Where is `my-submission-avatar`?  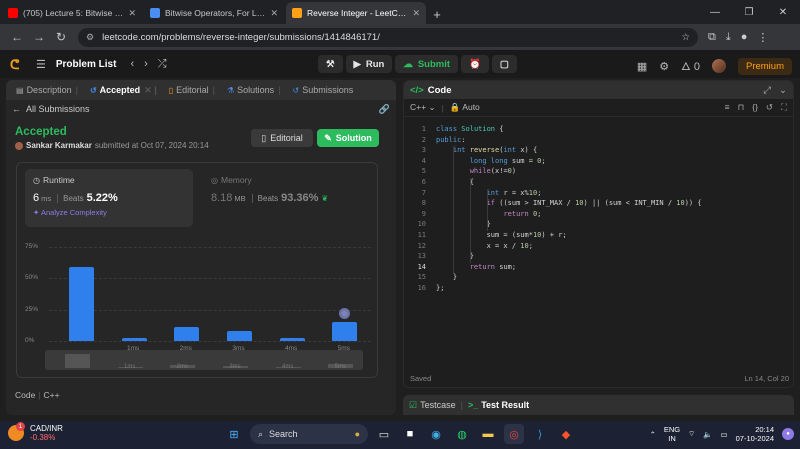
my-submission-avatar is located at coordinates (344, 314).